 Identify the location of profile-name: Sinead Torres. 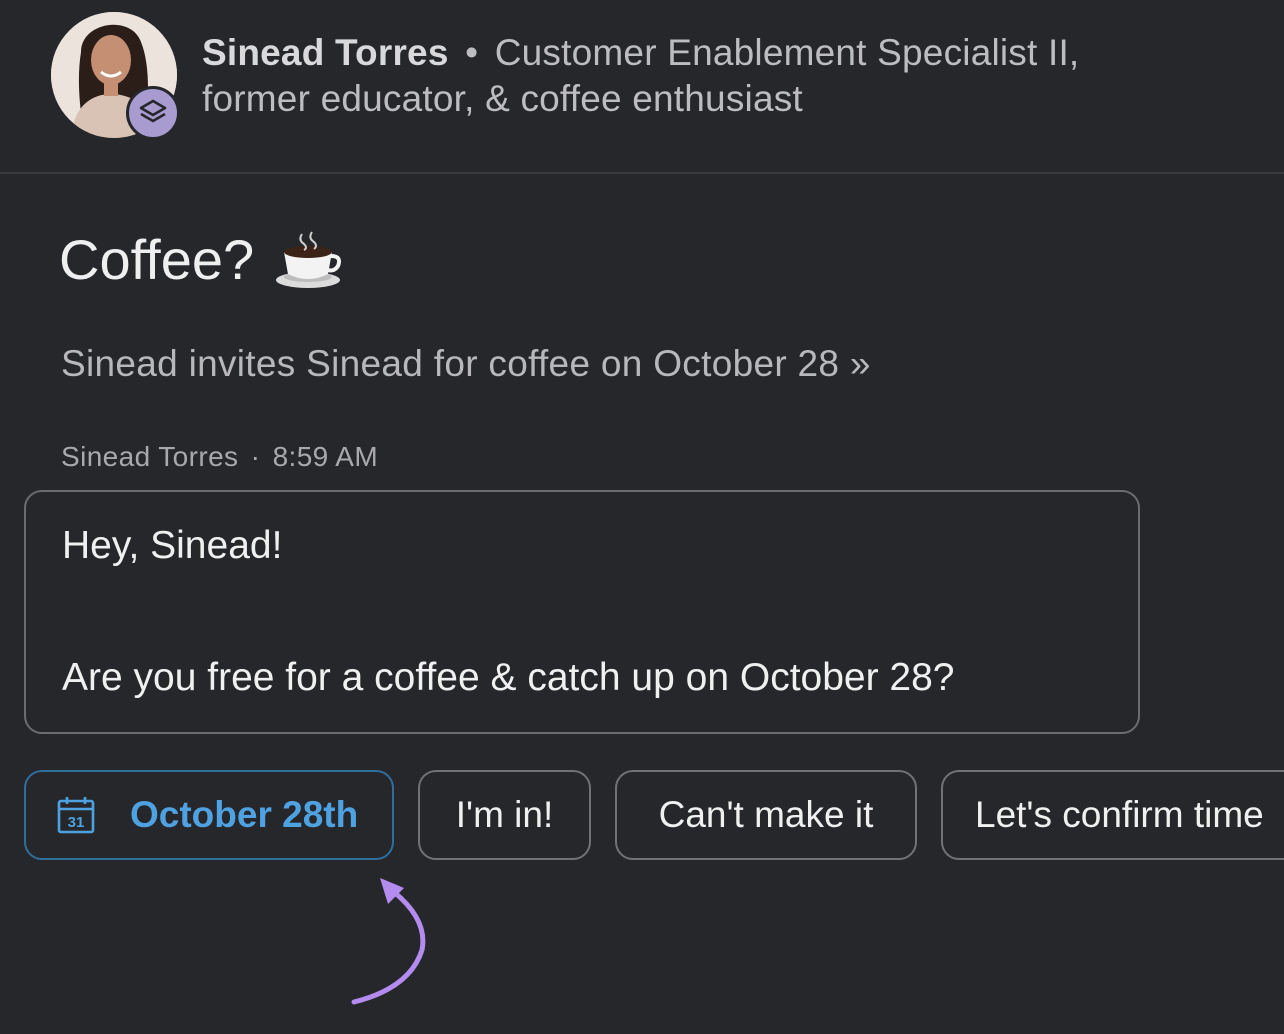
(325, 52).